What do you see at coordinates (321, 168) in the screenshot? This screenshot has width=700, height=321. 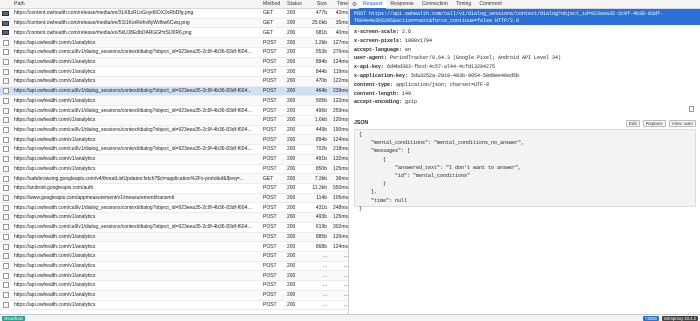 I see `row-size: 850b` at bounding box center [321, 168].